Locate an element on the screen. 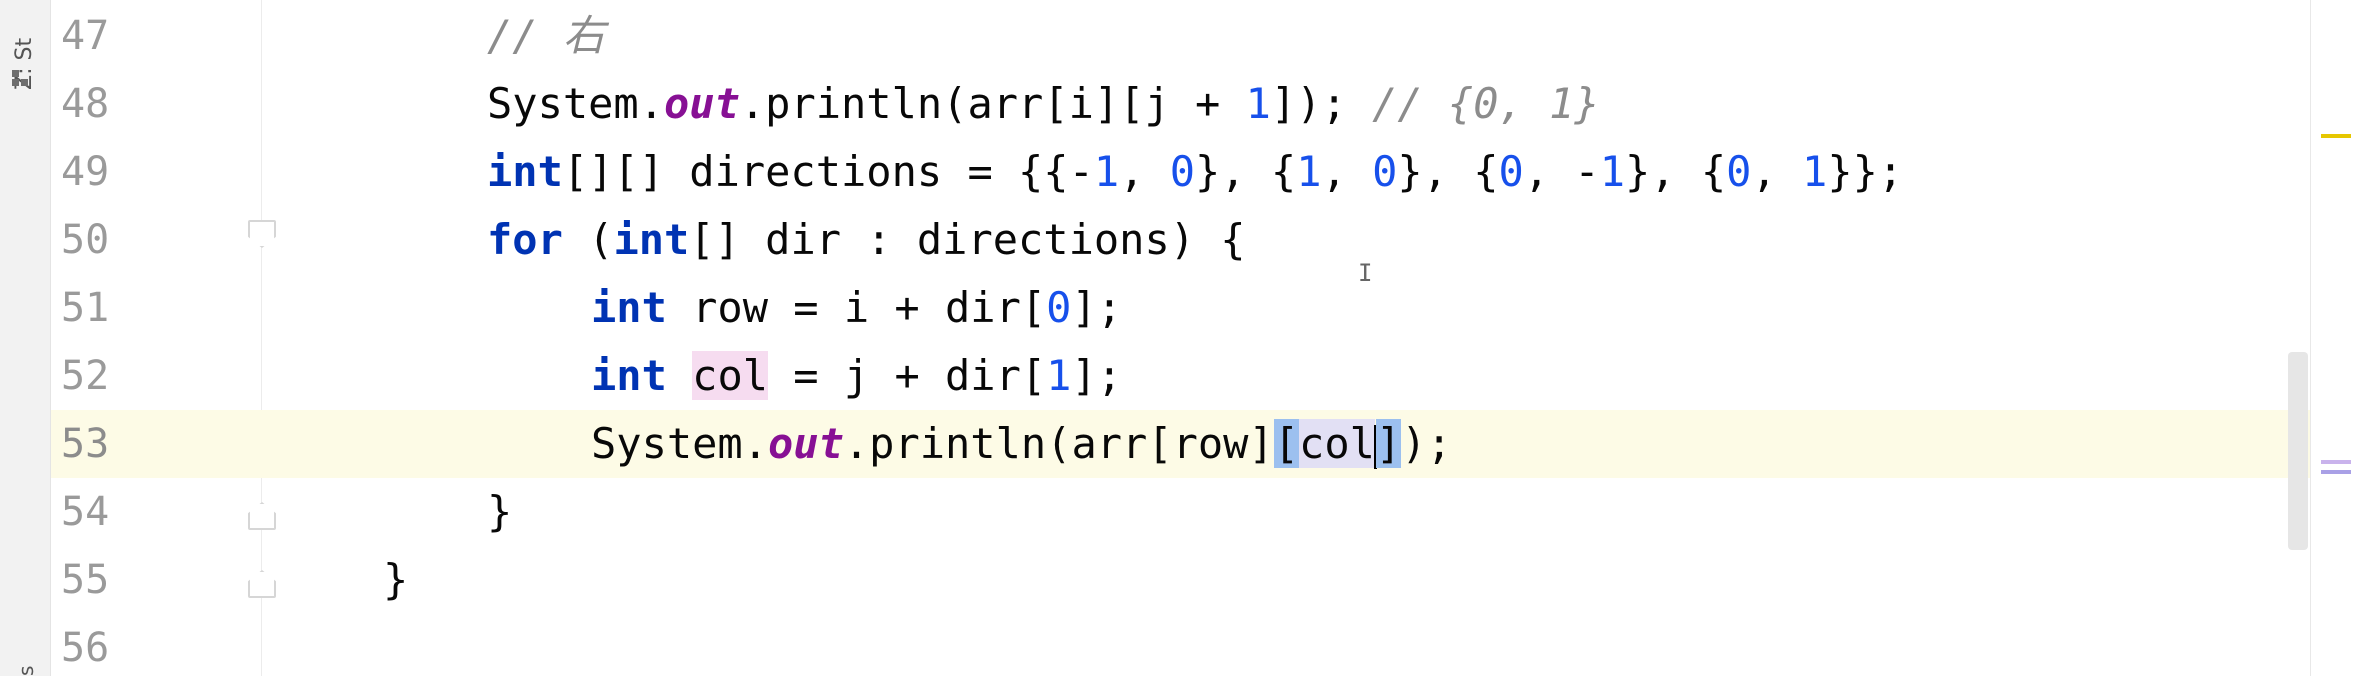 This screenshot has width=2360, height=682. code-line-55: 55 } is located at coordinates (1180, 580).